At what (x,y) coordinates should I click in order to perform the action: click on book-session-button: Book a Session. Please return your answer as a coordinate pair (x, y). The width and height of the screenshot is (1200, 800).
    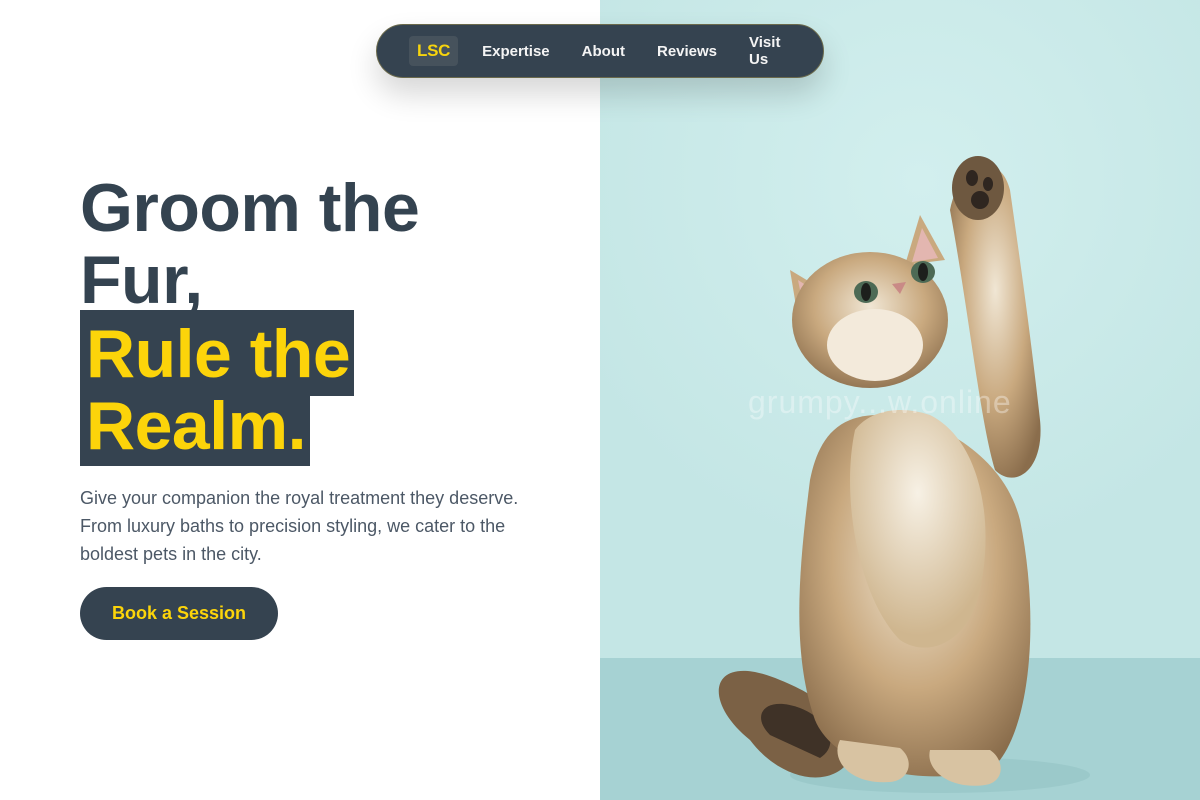
    Looking at the image, I should click on (179, 613).